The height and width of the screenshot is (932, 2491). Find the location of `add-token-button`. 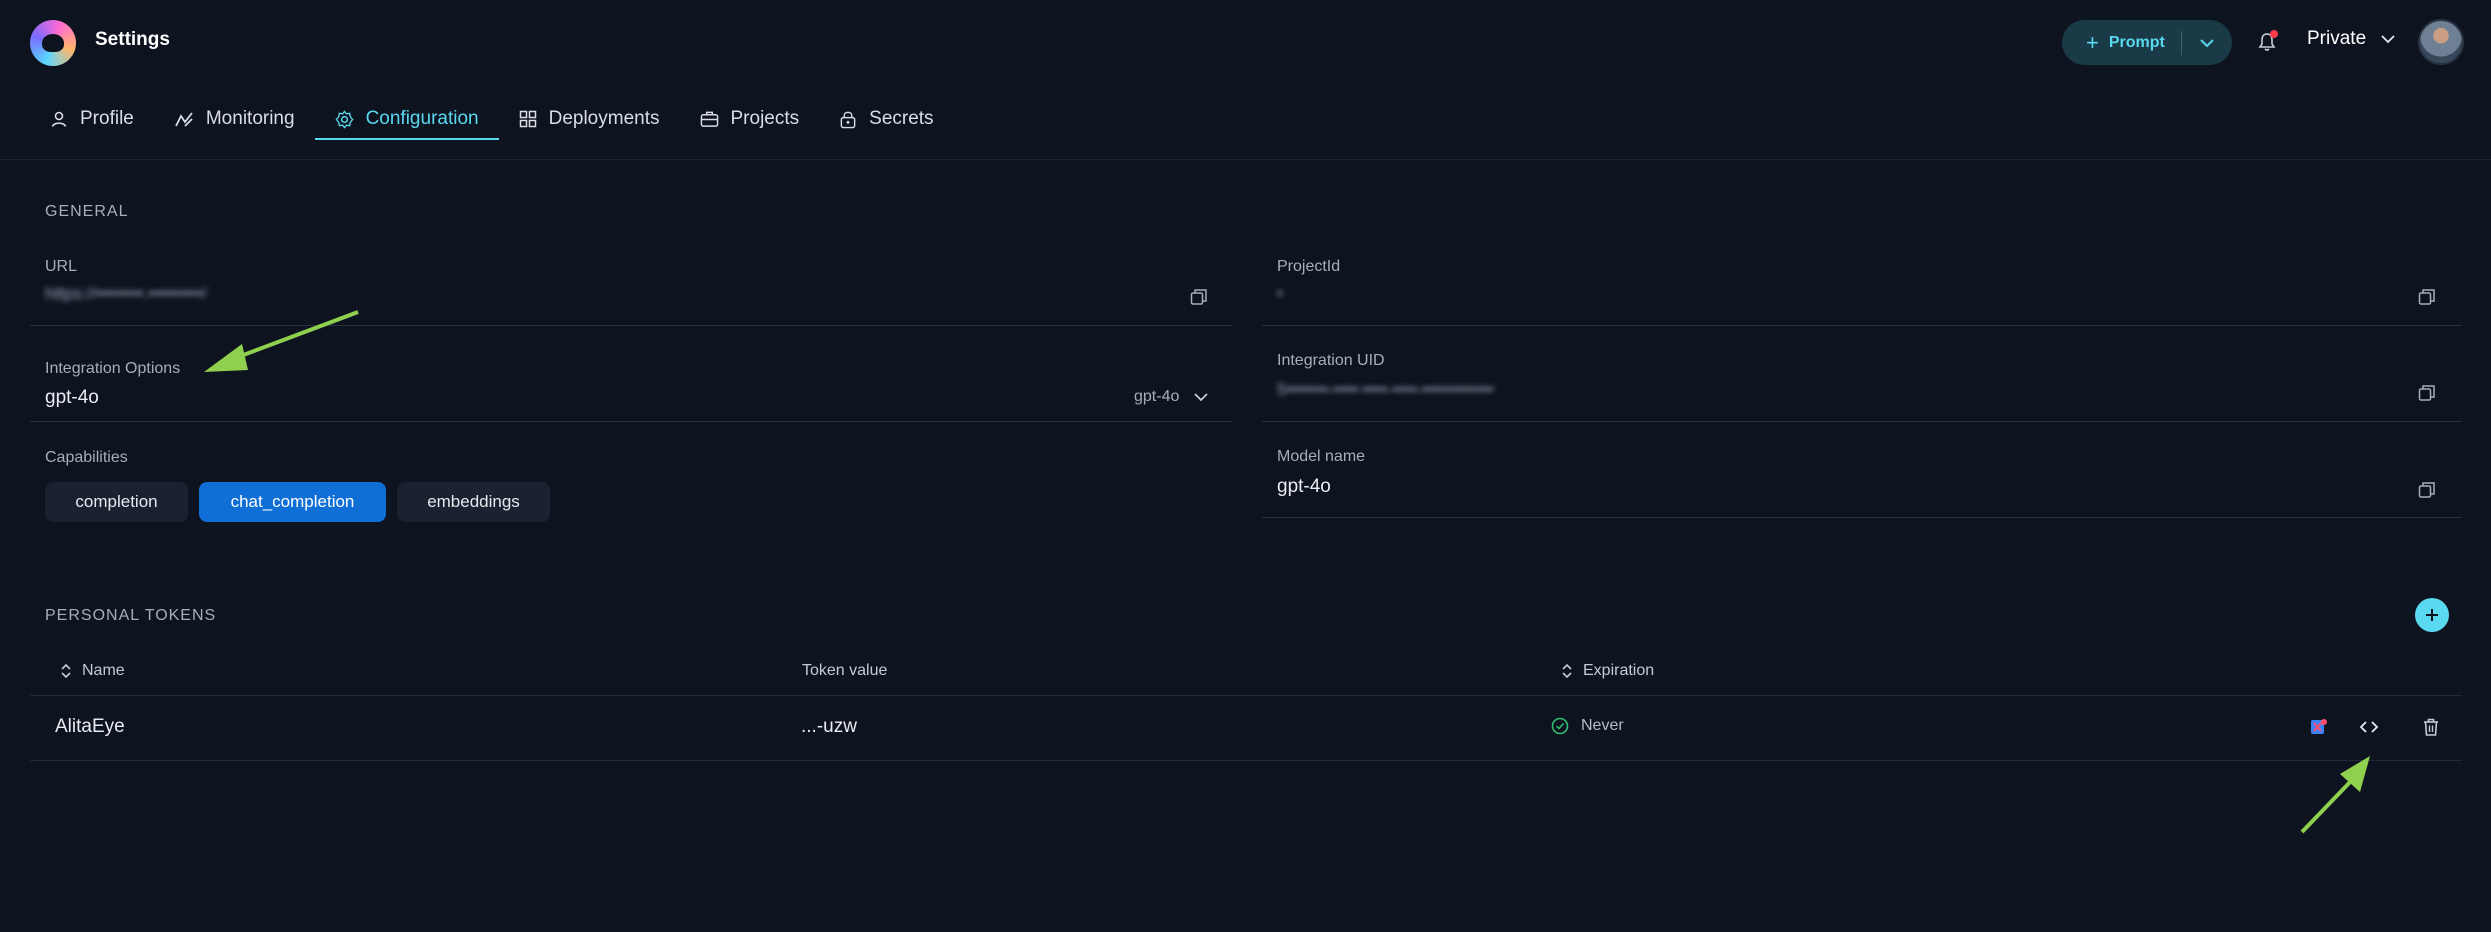

add-token-button is located at coordinates (2432, 615).